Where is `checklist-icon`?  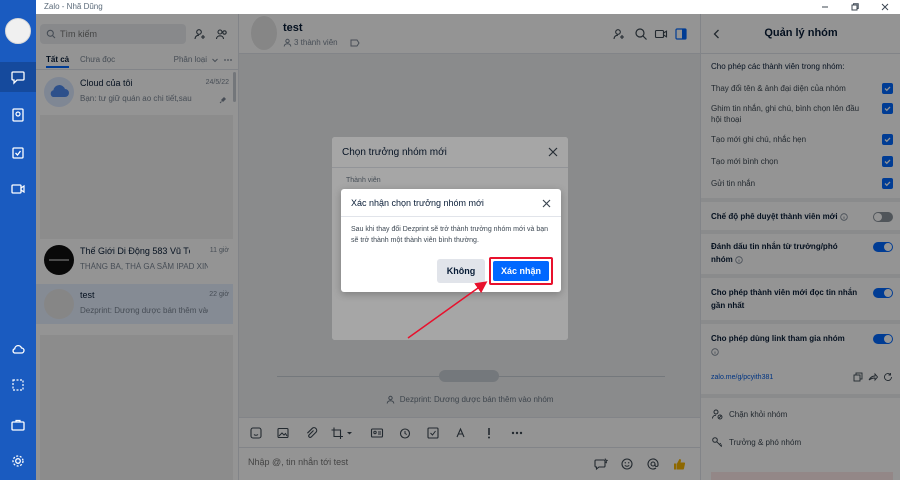
checklist-icon is located at coordinates (18, 153).